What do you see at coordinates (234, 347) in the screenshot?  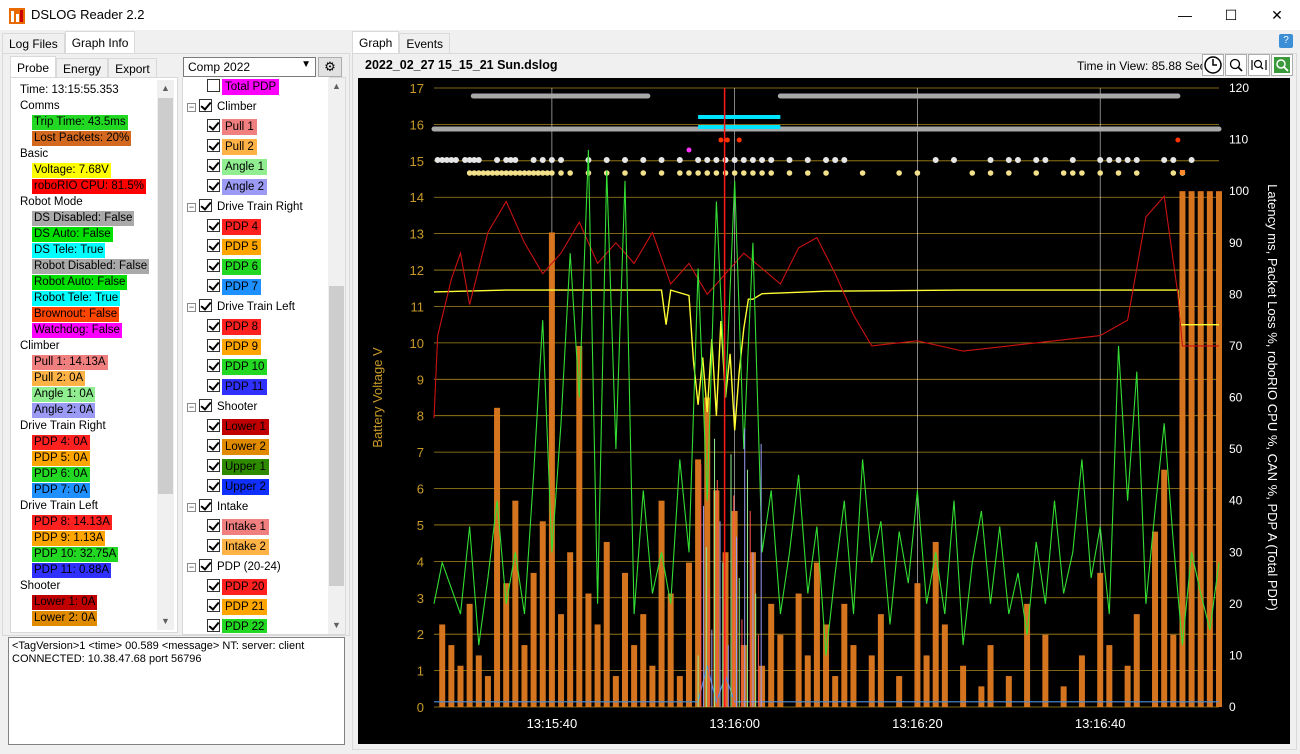 I see `tree-series-item: PDP 9` at bounding box center [234, 347].